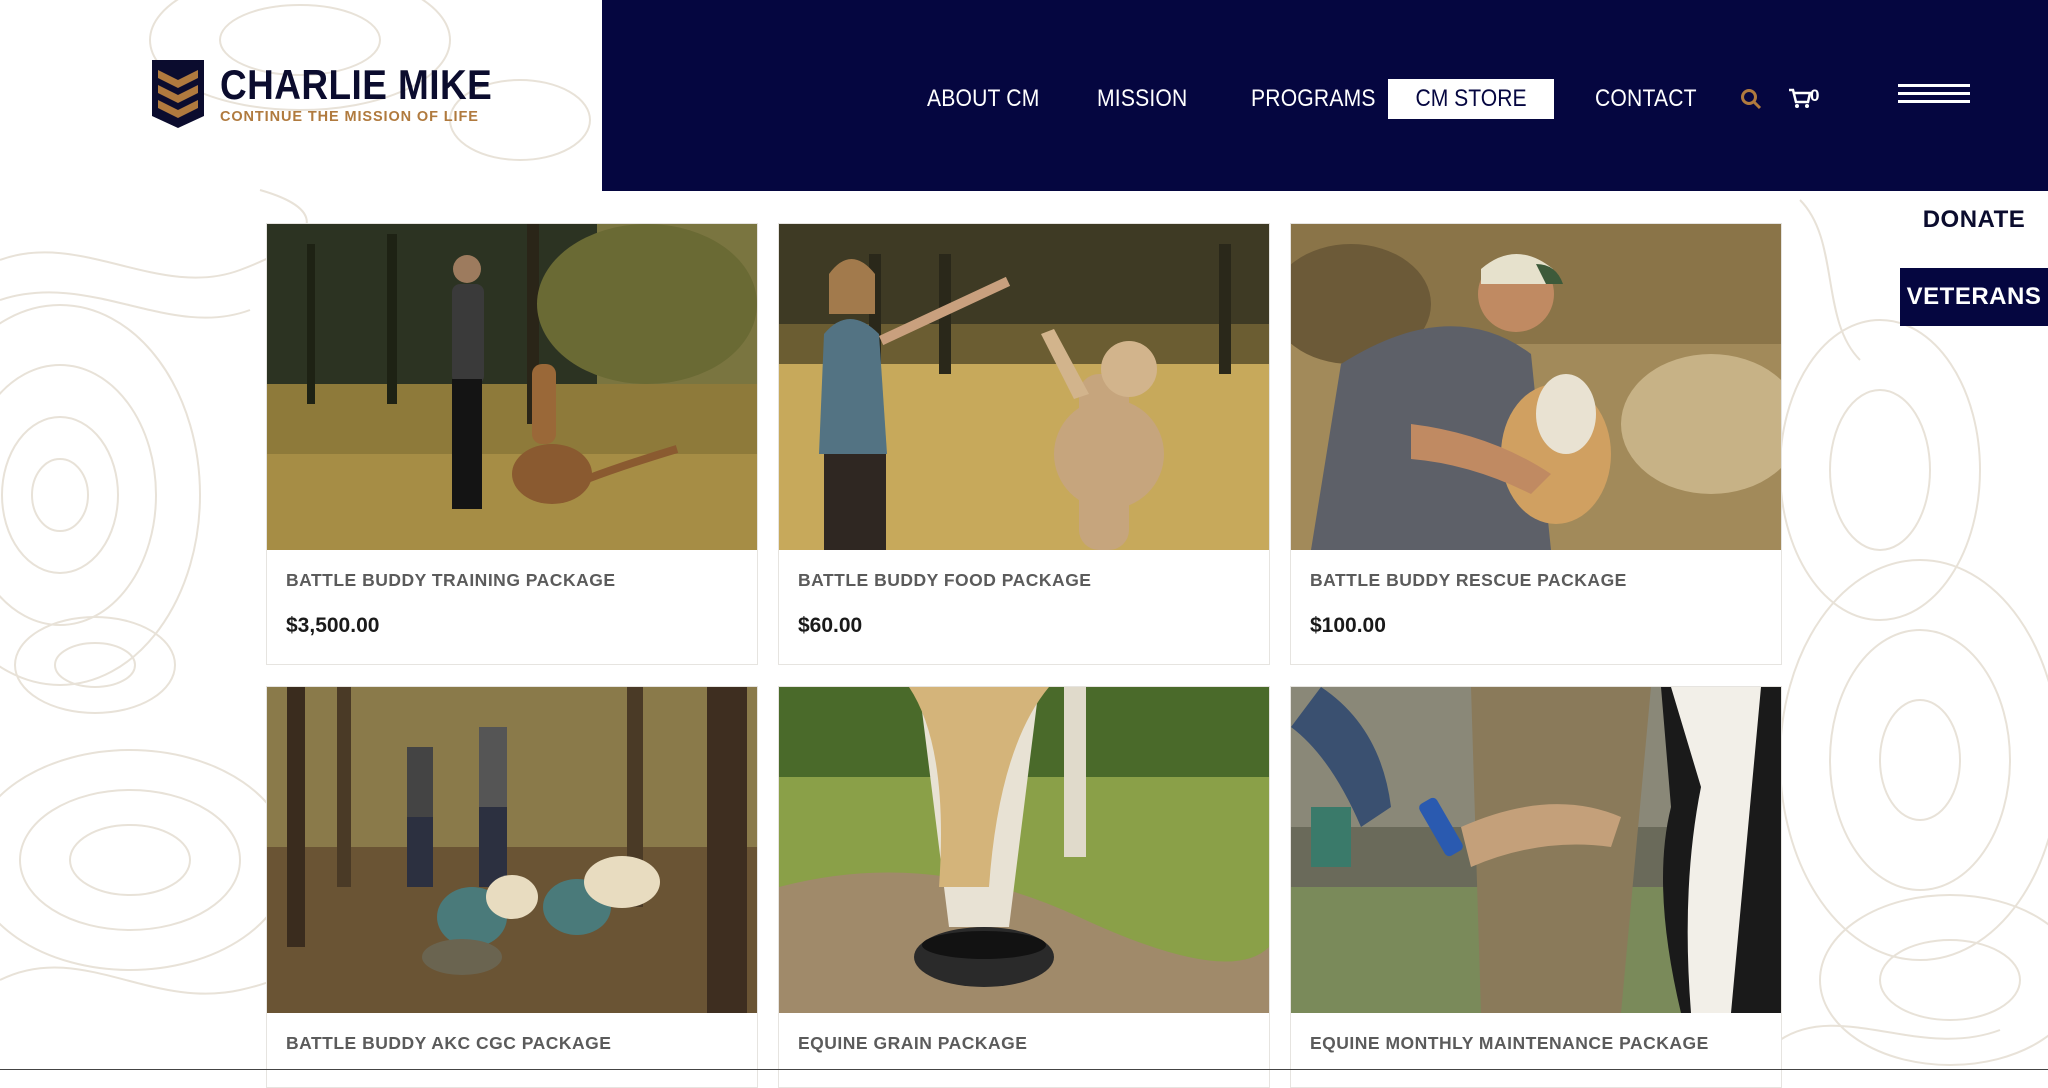  What do you see at coordinates (1142, 99) in the screenshot?
I see `nav-mission: MISSION` at bounding box center [1142, 99].